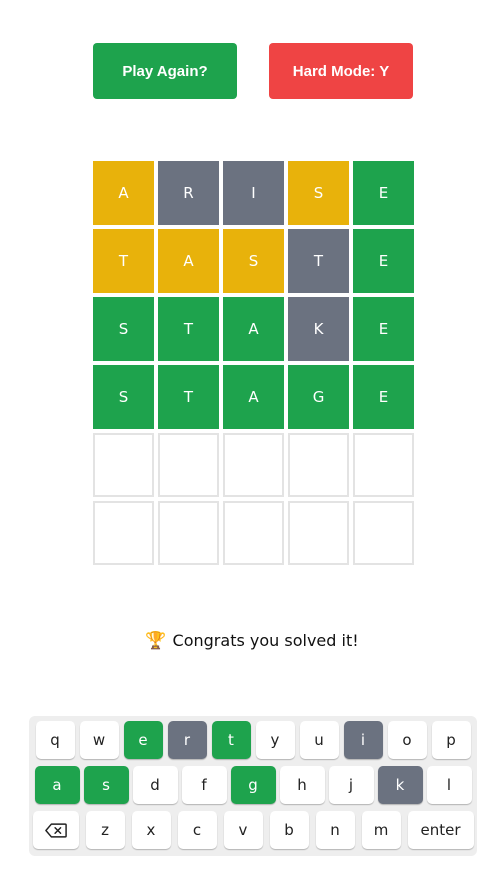  I want to click on backspace-icon, so click(55, 830).